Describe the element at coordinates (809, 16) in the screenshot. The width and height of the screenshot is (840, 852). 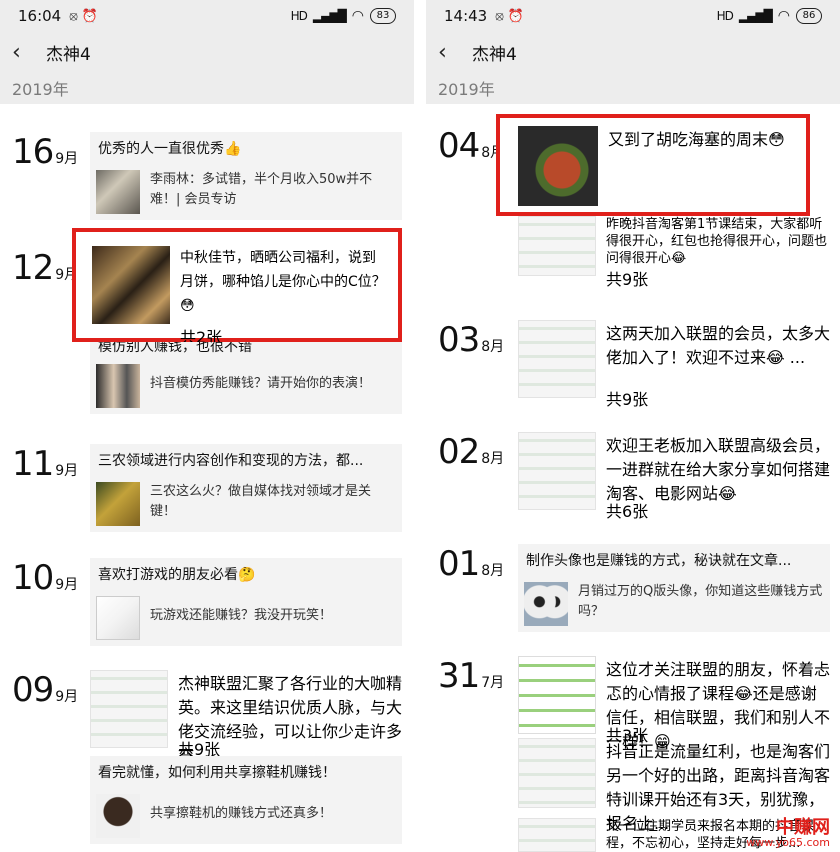
I see `battery-icon: 86` at that location.